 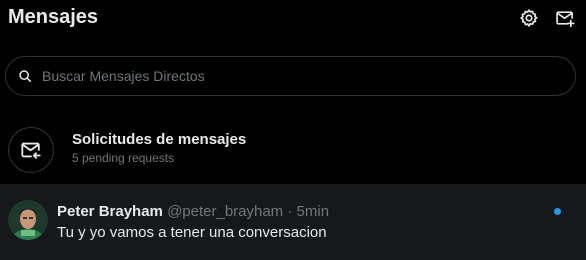 I want to click on message-requests-title: Solicitudes de mensajes, so click(x=159, y=139).